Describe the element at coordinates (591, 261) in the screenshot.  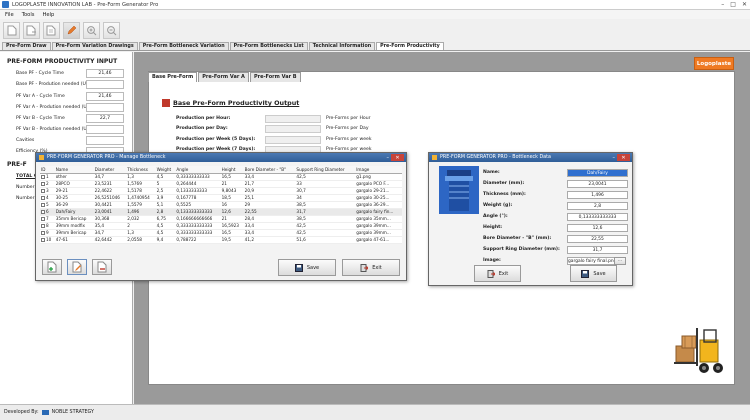
I see `image-path-field: gargalo fairy final.png` at that location.